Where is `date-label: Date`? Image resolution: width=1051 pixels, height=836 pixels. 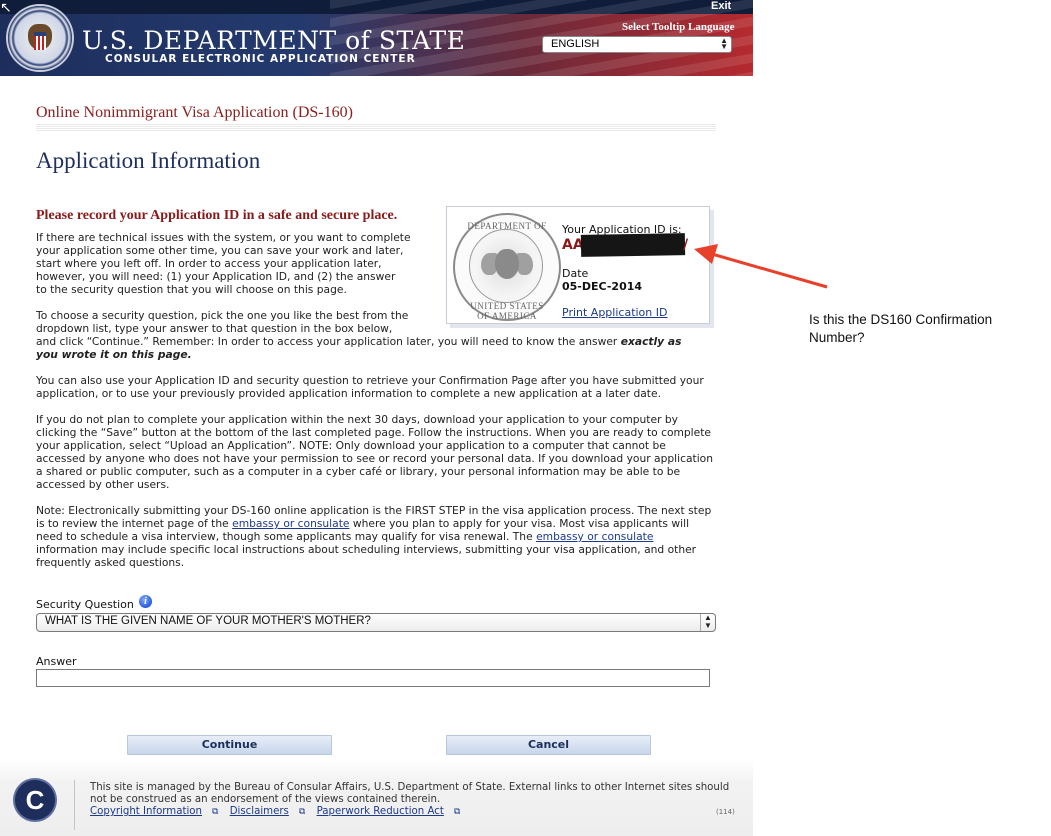 date-label: Date is located at coordinates (575, 273).